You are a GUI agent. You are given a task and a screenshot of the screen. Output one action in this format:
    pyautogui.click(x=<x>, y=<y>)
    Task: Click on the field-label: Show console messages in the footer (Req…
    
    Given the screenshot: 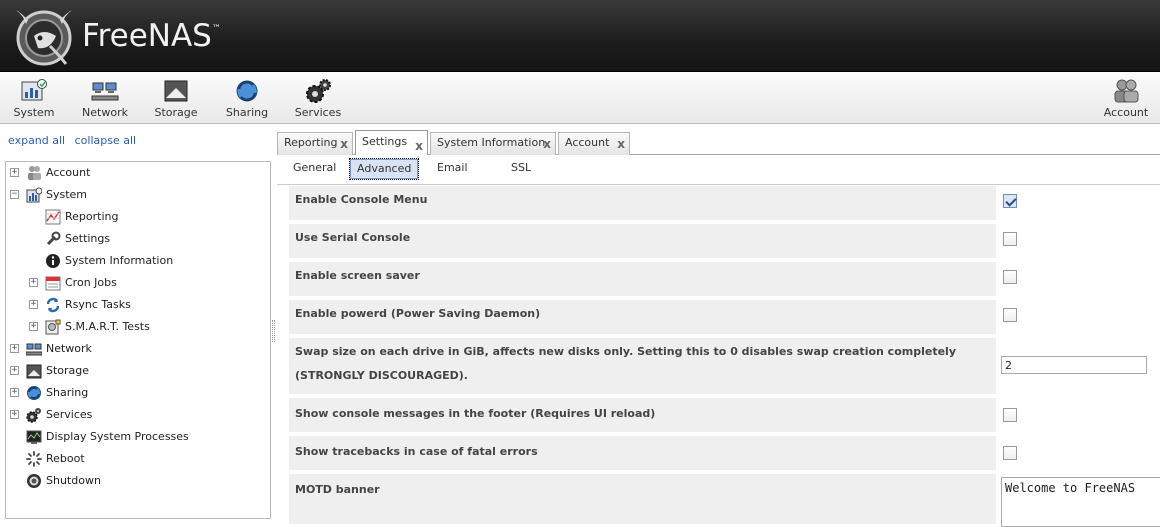 What is the action you would take?
    pyautogui.click(x=475, y=413)
    